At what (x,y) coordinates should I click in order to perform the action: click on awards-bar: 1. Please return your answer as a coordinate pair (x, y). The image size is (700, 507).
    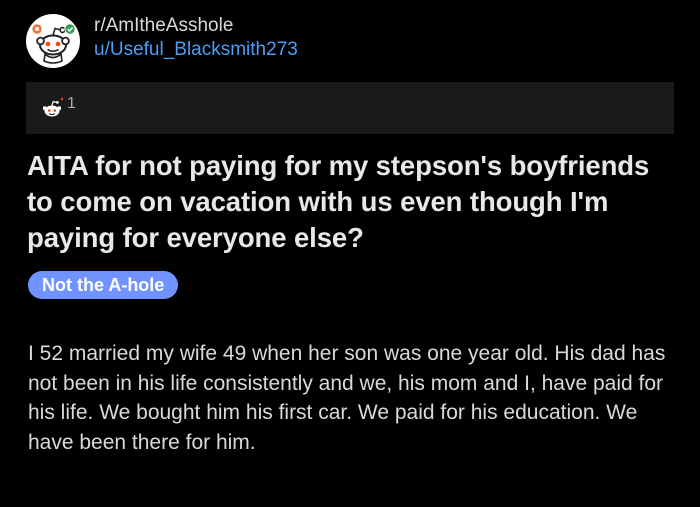
    Looking at the image, I should click on (350, 108).